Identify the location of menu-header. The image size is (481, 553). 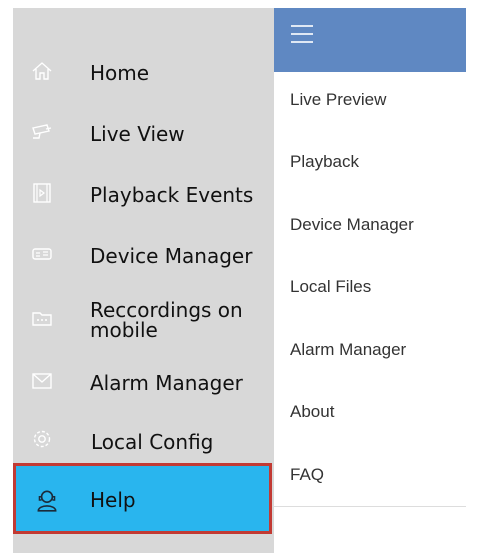
(370, 40).